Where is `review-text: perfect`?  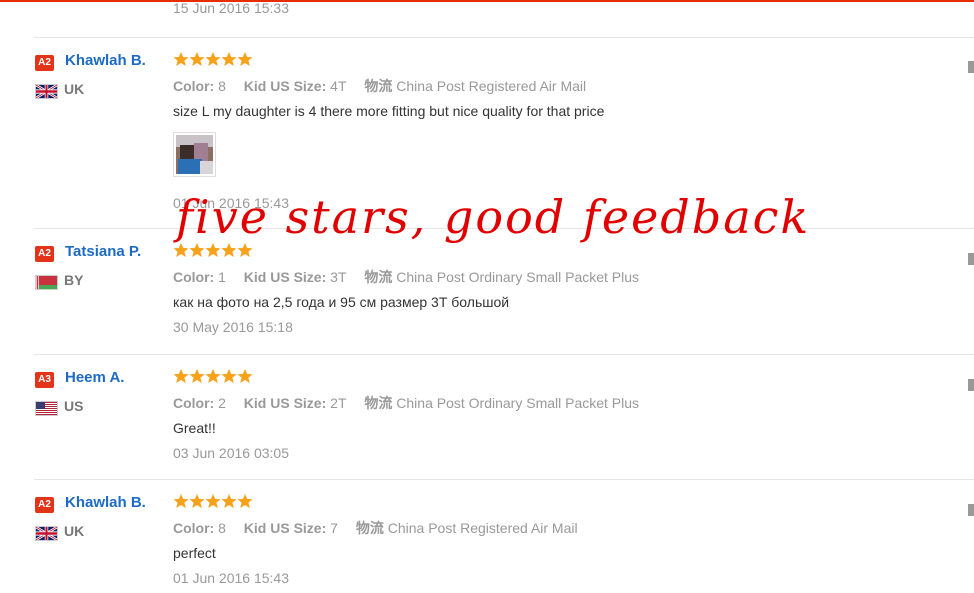 review-text: perfect is located at coordinates (194, 553).